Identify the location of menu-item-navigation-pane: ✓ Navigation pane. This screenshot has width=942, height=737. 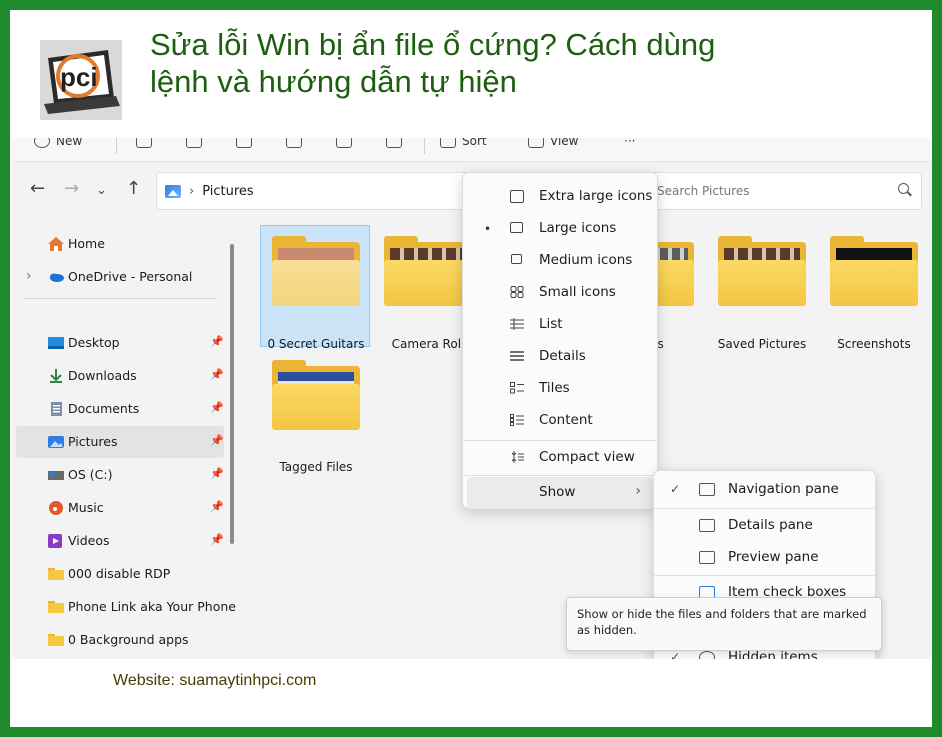
(764, 490).